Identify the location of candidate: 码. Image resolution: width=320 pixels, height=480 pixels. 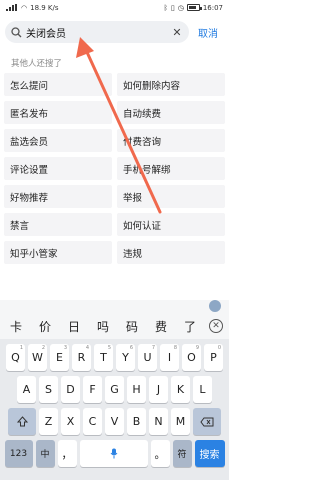
(132, 326).